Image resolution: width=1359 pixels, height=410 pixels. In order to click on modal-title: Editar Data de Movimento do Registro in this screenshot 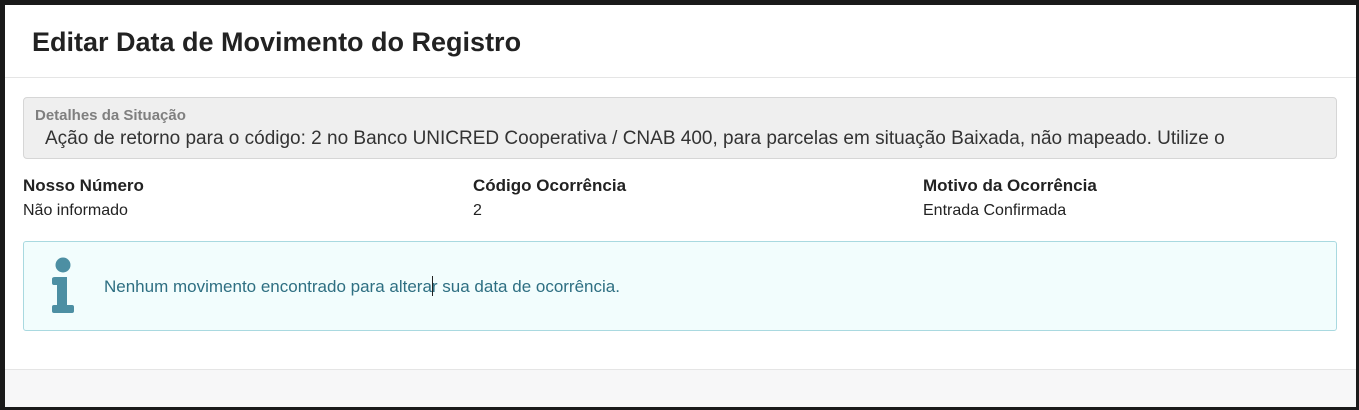, I will do `click(277, 41)`.